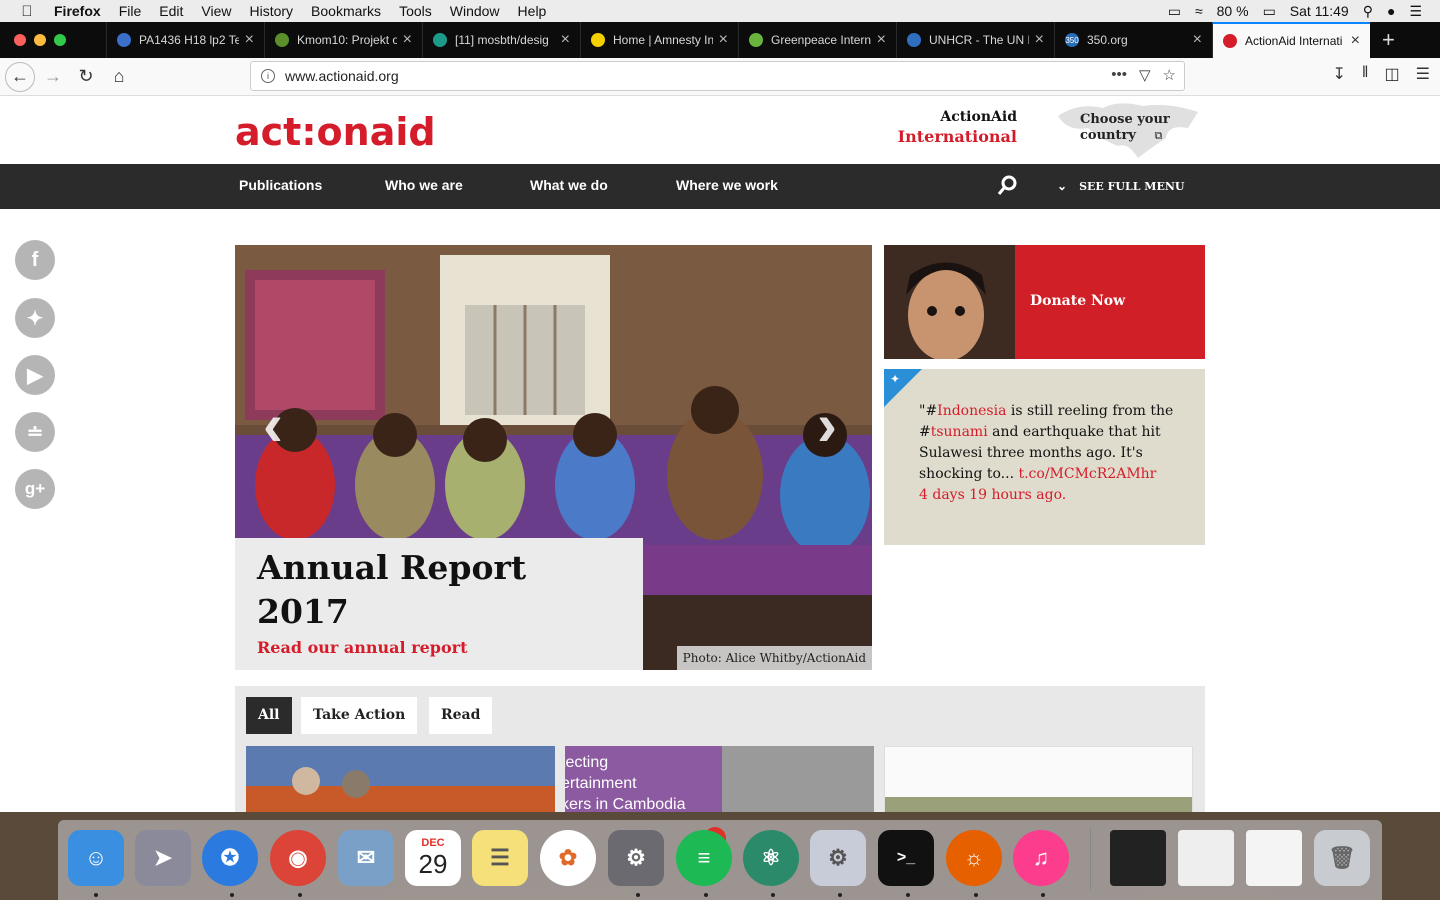 The width and height of the screenshot is (1440, 900). Describe the element at coordinates (1423, 74) in the screenshot. I see `menu-hamburger-icon: ☰` at that location.